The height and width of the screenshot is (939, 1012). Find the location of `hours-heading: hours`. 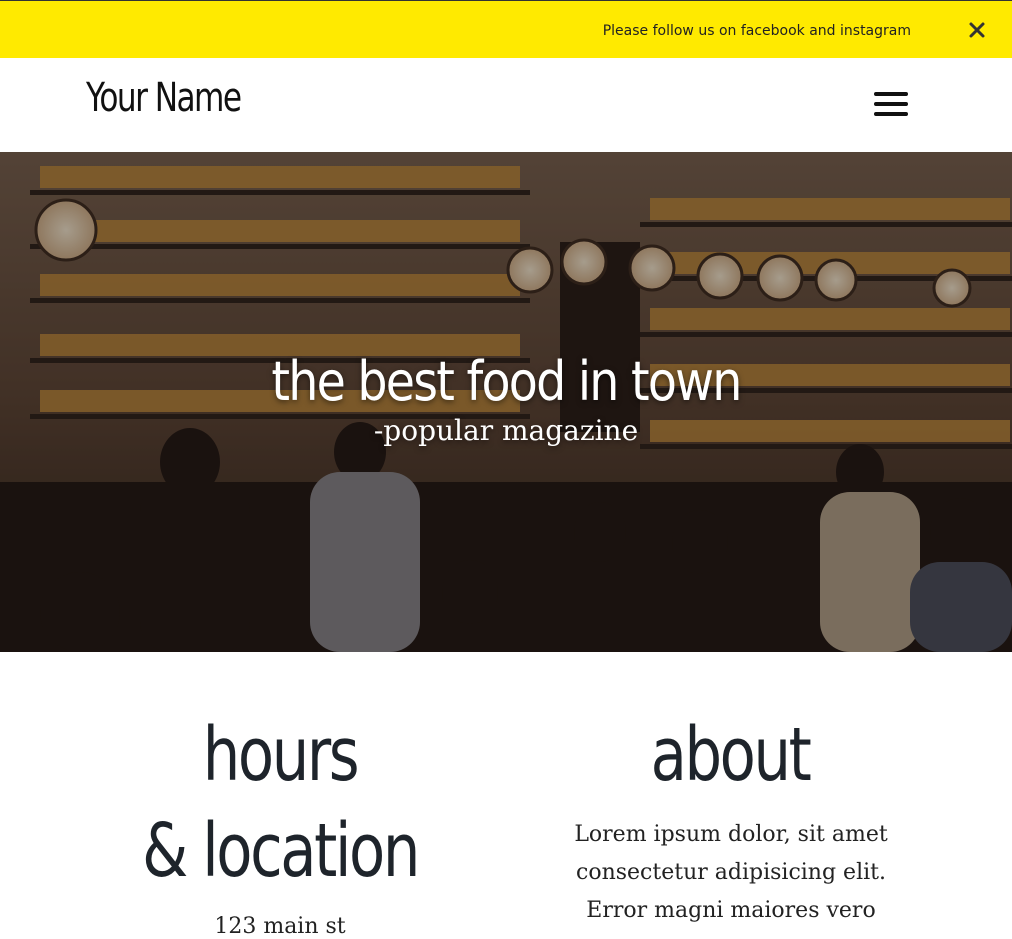

hours-heading: hours is located at coordinates (281, 755).